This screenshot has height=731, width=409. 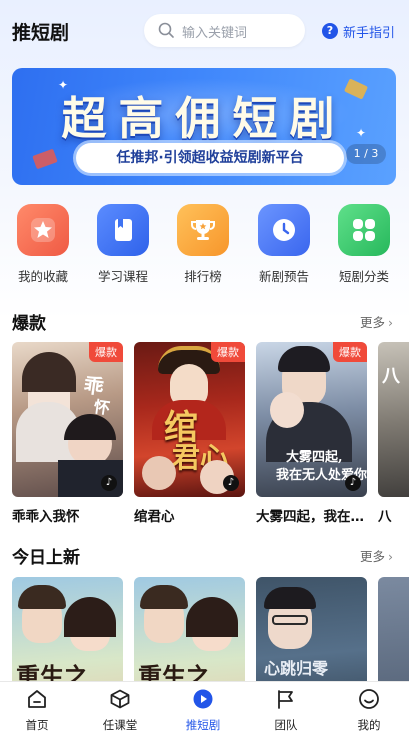 What do you see at coordinates (45, 159) in the screenshot?
I see `decoration` at bounding box center [45, 159].